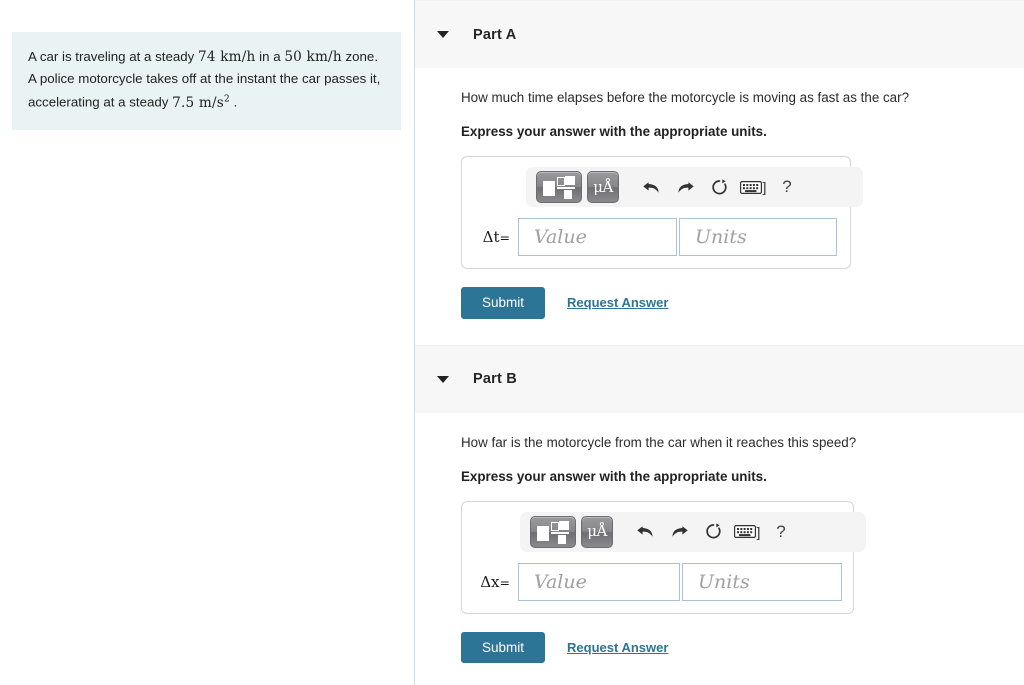 The width and height of the screenshot is (1024, 685). I want to click on part-b-units-placeholder: Units, so click(724, 581).